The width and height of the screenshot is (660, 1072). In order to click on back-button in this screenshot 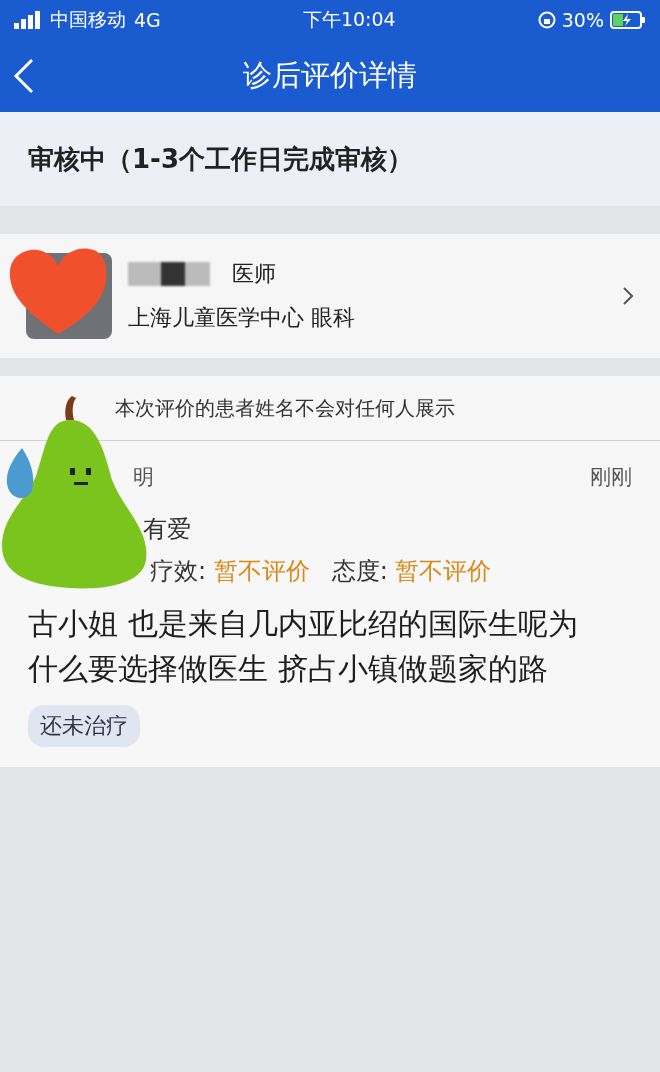, I will do `click(24, 76)`.